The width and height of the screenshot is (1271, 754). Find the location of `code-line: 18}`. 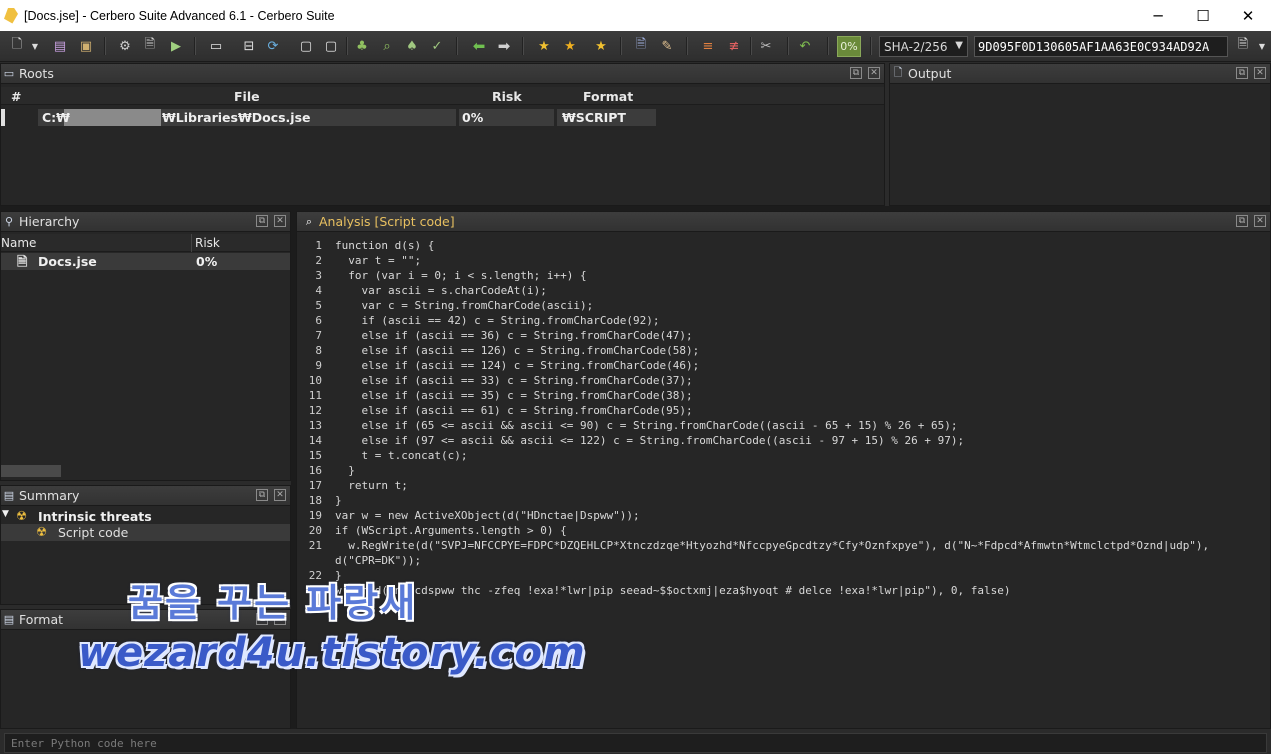

code-line: 18} is located at coordinates (320, 500).